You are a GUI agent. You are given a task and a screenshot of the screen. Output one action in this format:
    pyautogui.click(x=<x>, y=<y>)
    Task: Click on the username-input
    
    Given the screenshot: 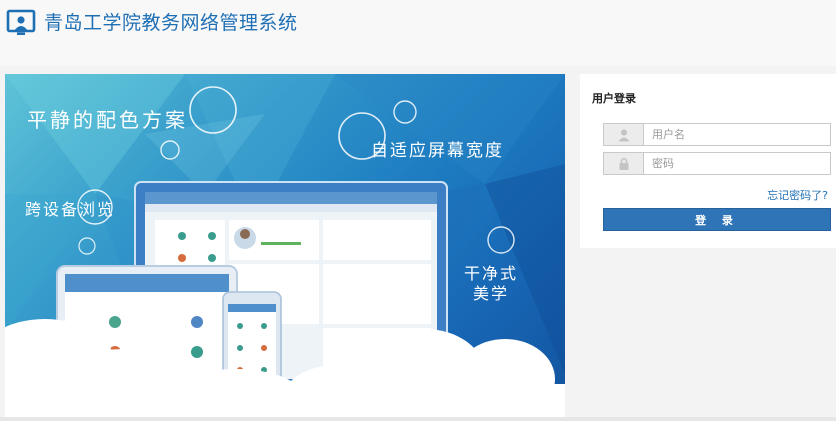 What is the action you would take?
    pyautogui.click(x=737, y=134)
    